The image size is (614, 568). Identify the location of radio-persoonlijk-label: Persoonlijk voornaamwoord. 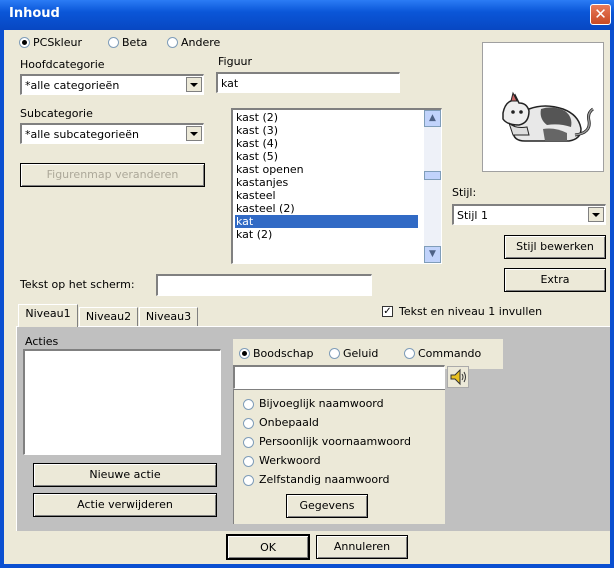
(335, 441).